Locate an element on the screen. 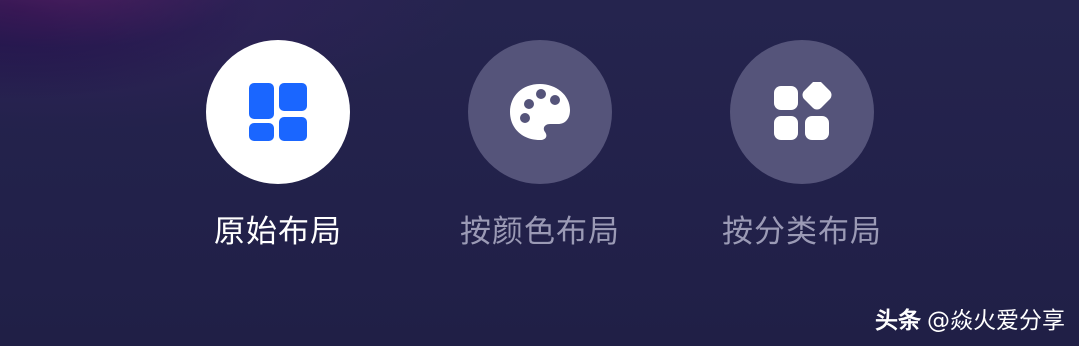 This screenshot has height=346, width=1079. watermark-brand: 头条 is located at coordinates (898, 321).